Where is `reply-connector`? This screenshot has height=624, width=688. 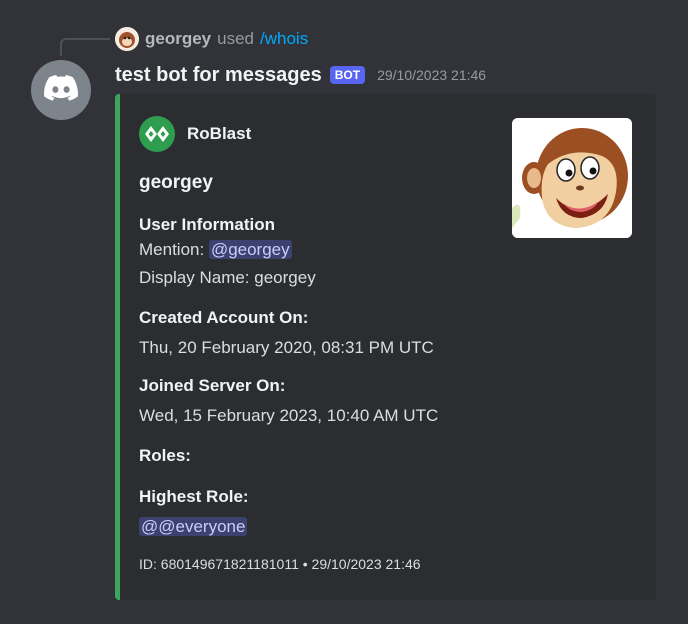 reply-connector is located at coordinates (85, 47).